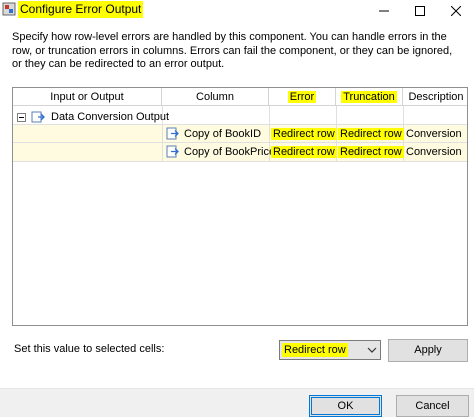 The image size is (474, 417). I want to click on output-row-name: Data Conversion Output, so click(110, 117).